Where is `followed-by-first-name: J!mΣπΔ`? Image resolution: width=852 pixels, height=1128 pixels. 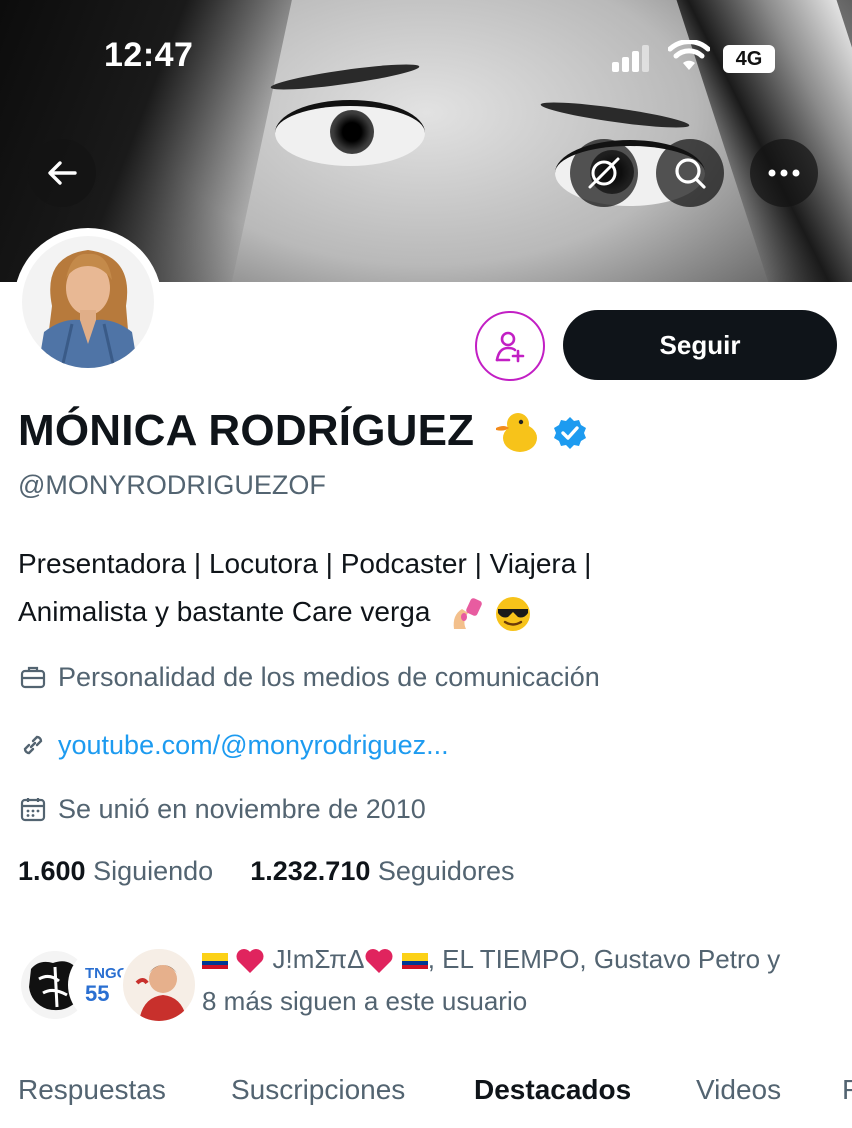
followed-by-first-name: J!mΣπΔ is located at coordinates (318, 959).